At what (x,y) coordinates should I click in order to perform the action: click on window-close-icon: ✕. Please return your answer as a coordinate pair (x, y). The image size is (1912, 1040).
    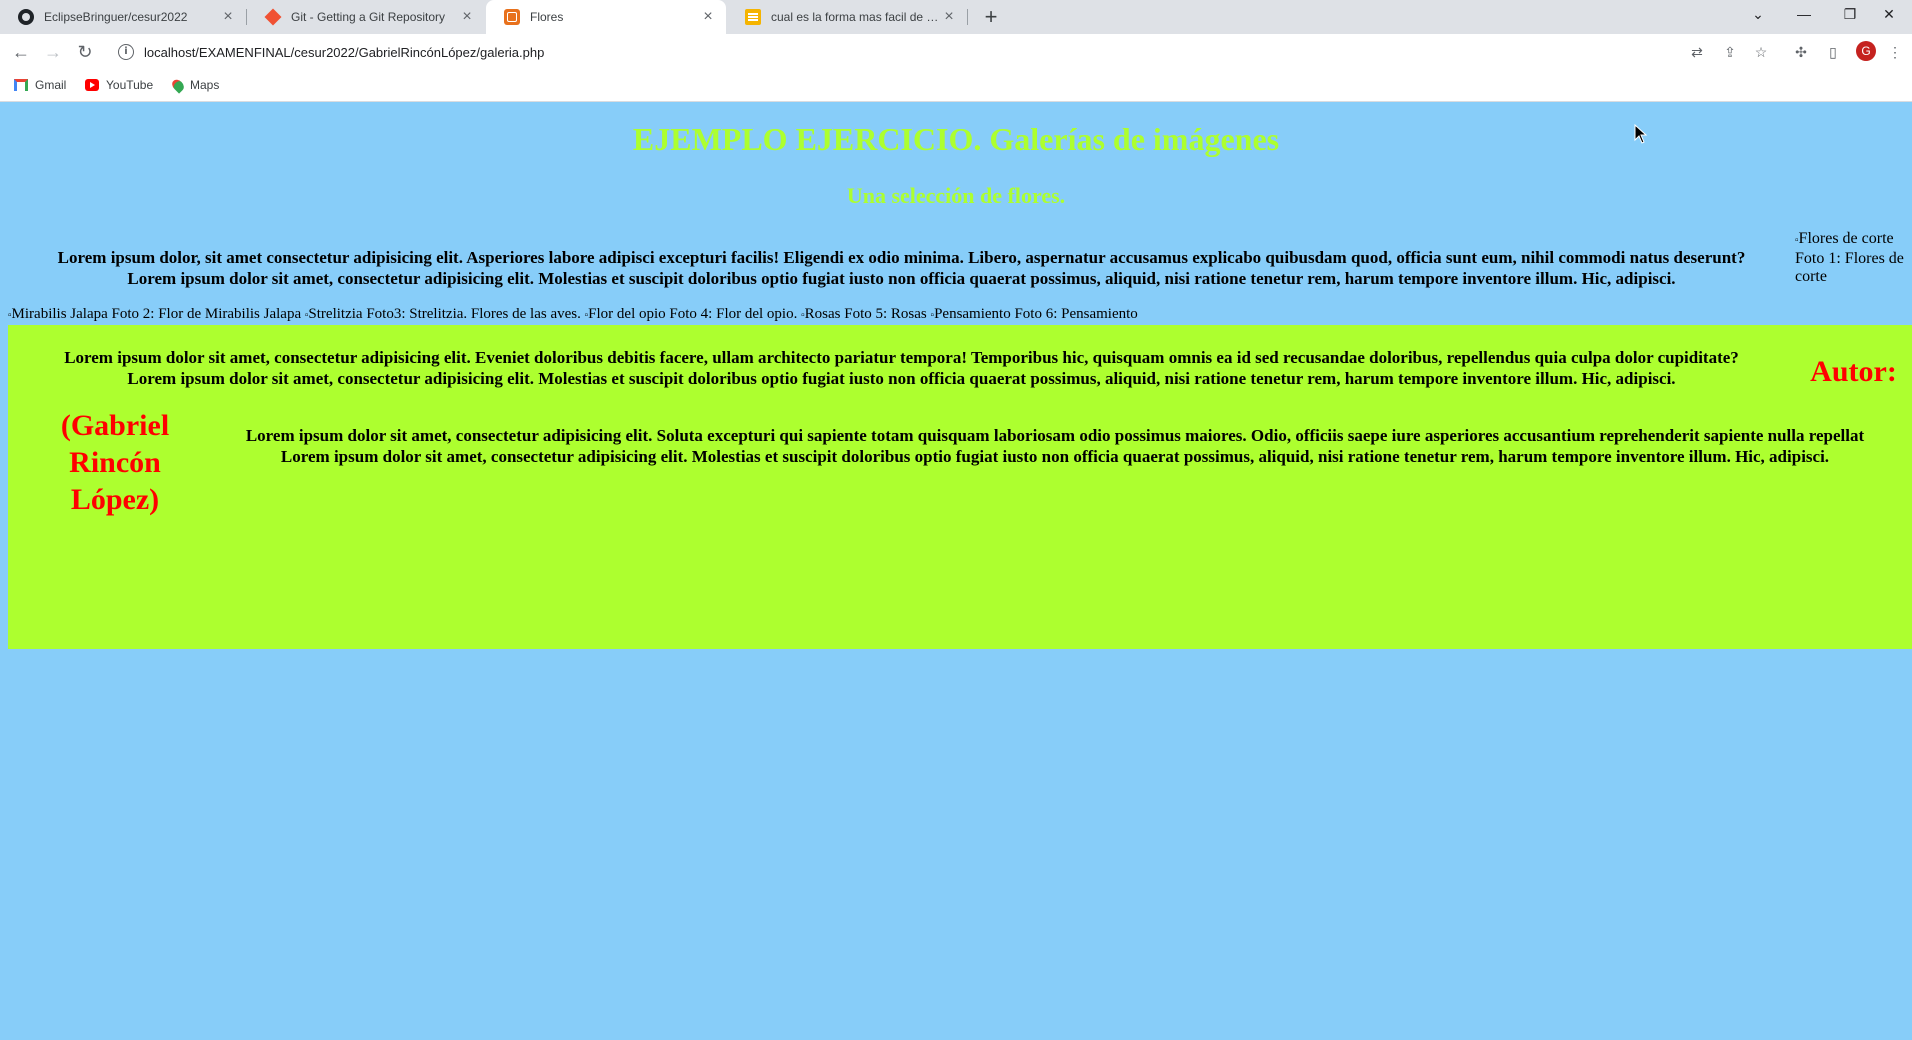
    Looking at the image, I should click on (1889, 15).